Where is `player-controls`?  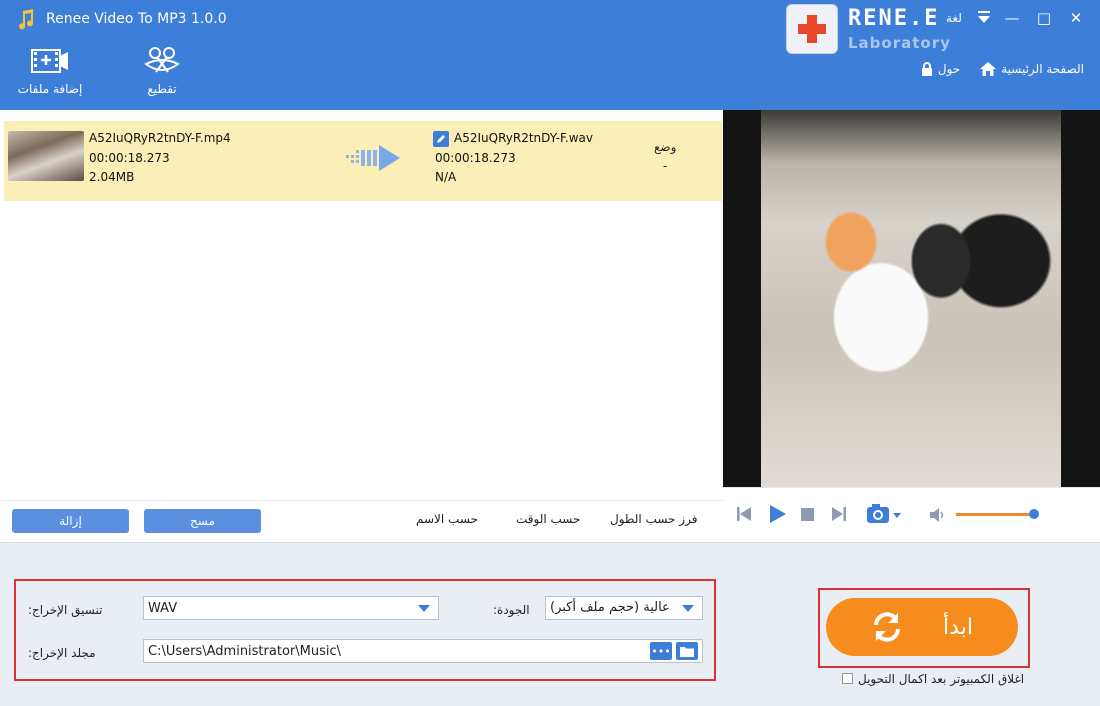 player-controls is located at coordinates (911, 514).